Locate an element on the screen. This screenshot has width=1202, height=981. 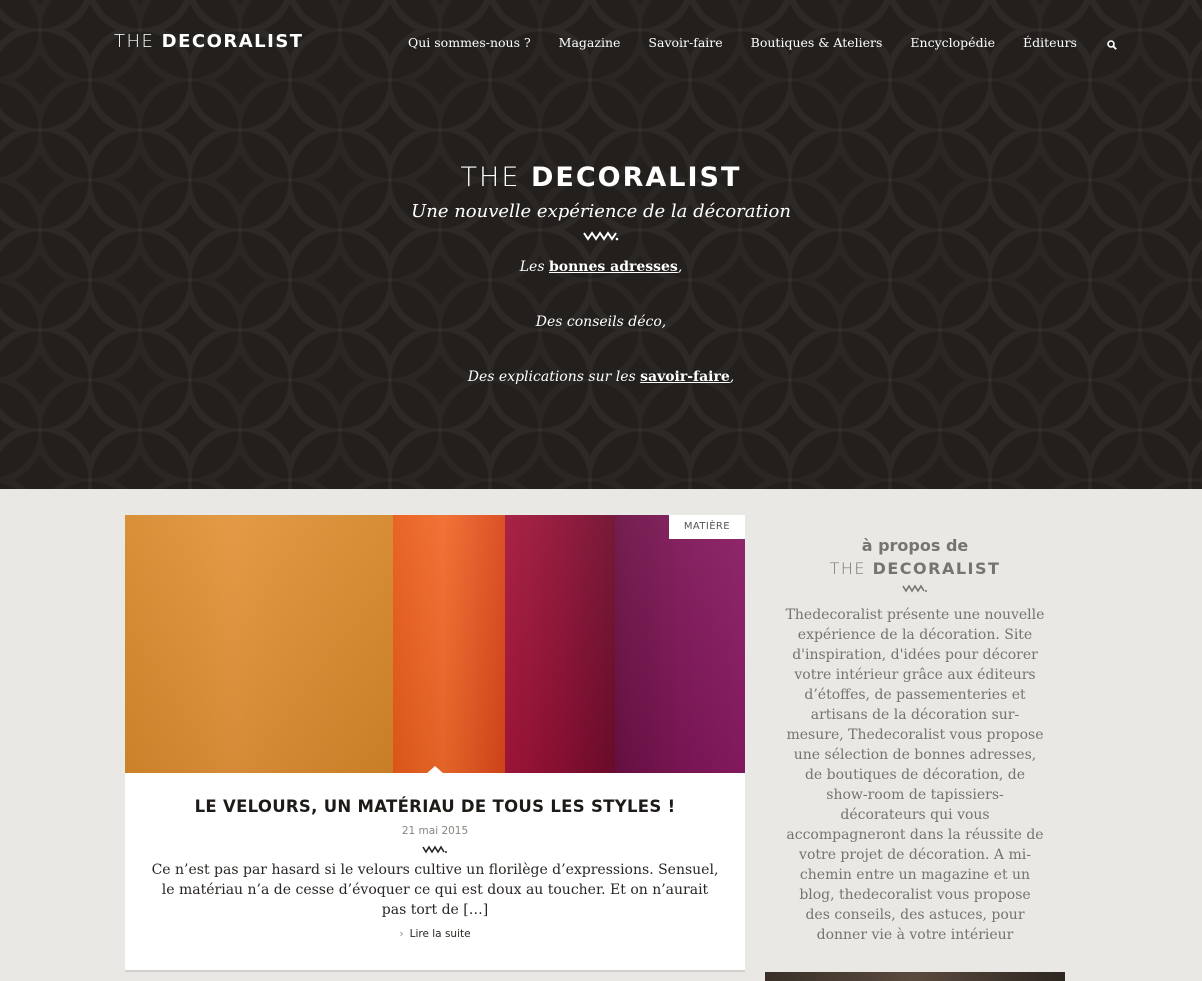
bonnes-adresses-link: bonnes adresses is located at coordinates (613, 267).